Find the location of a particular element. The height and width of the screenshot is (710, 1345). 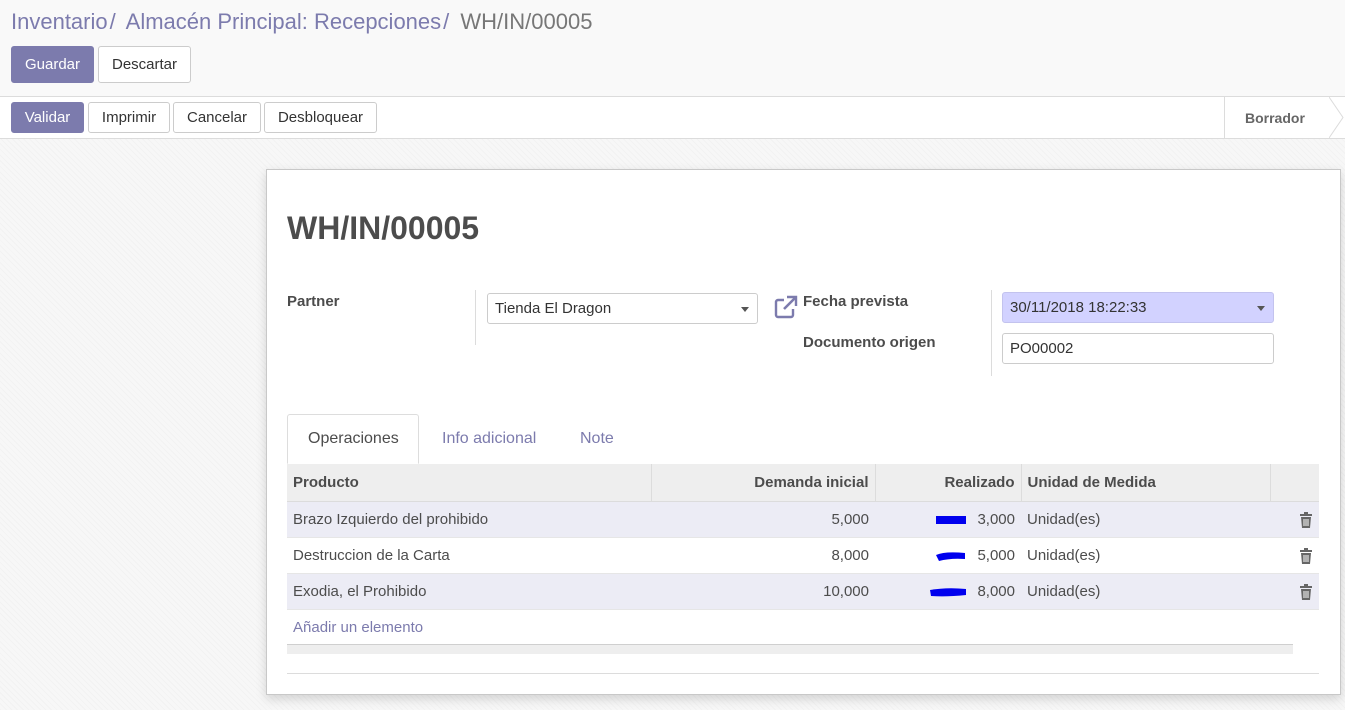

breadcrumb-item-recepciones: Almacén Principal: Recepciones is located at coordinates (284, 21).